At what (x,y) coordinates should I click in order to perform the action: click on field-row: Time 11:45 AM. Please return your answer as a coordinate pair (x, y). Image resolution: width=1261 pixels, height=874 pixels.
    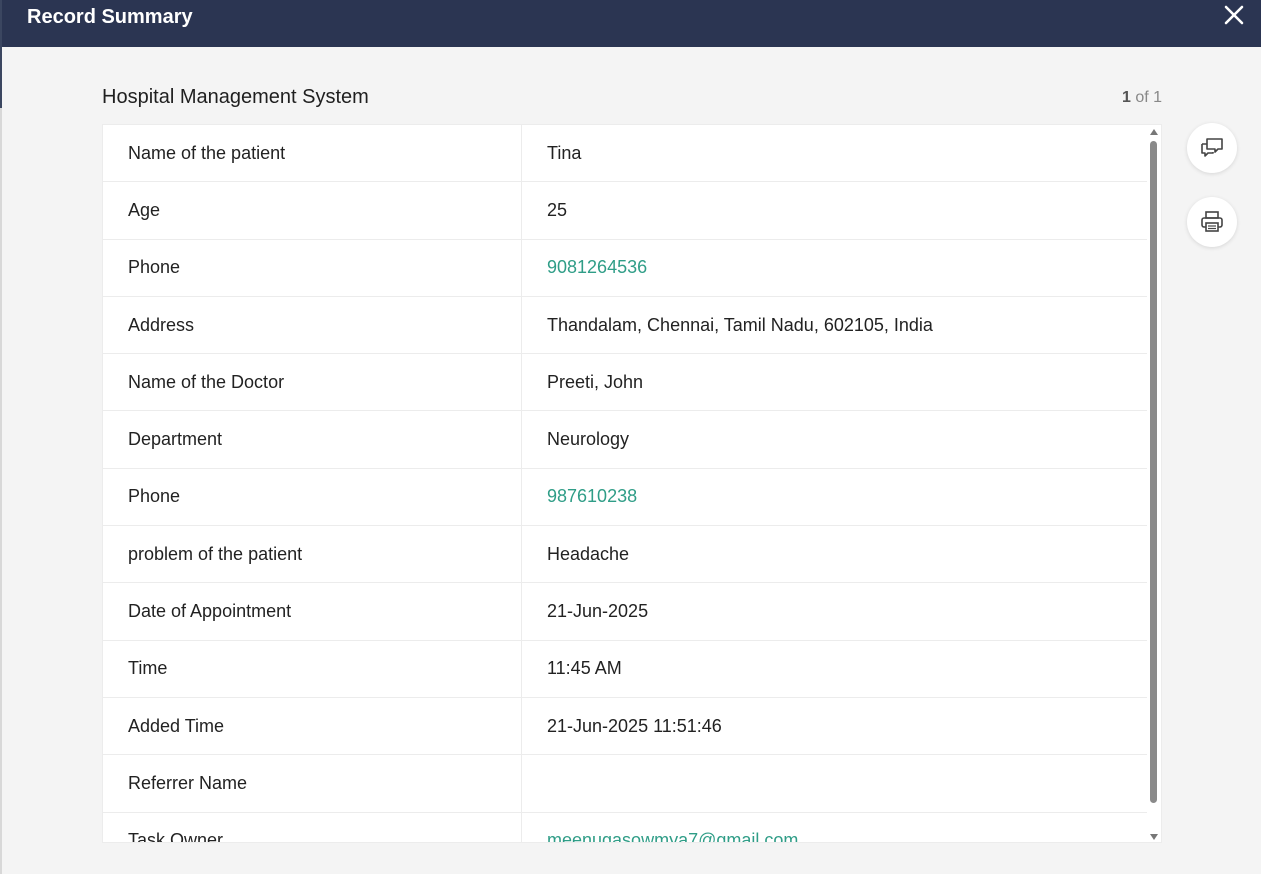
    Looking at the image, I should click on (626, 669).